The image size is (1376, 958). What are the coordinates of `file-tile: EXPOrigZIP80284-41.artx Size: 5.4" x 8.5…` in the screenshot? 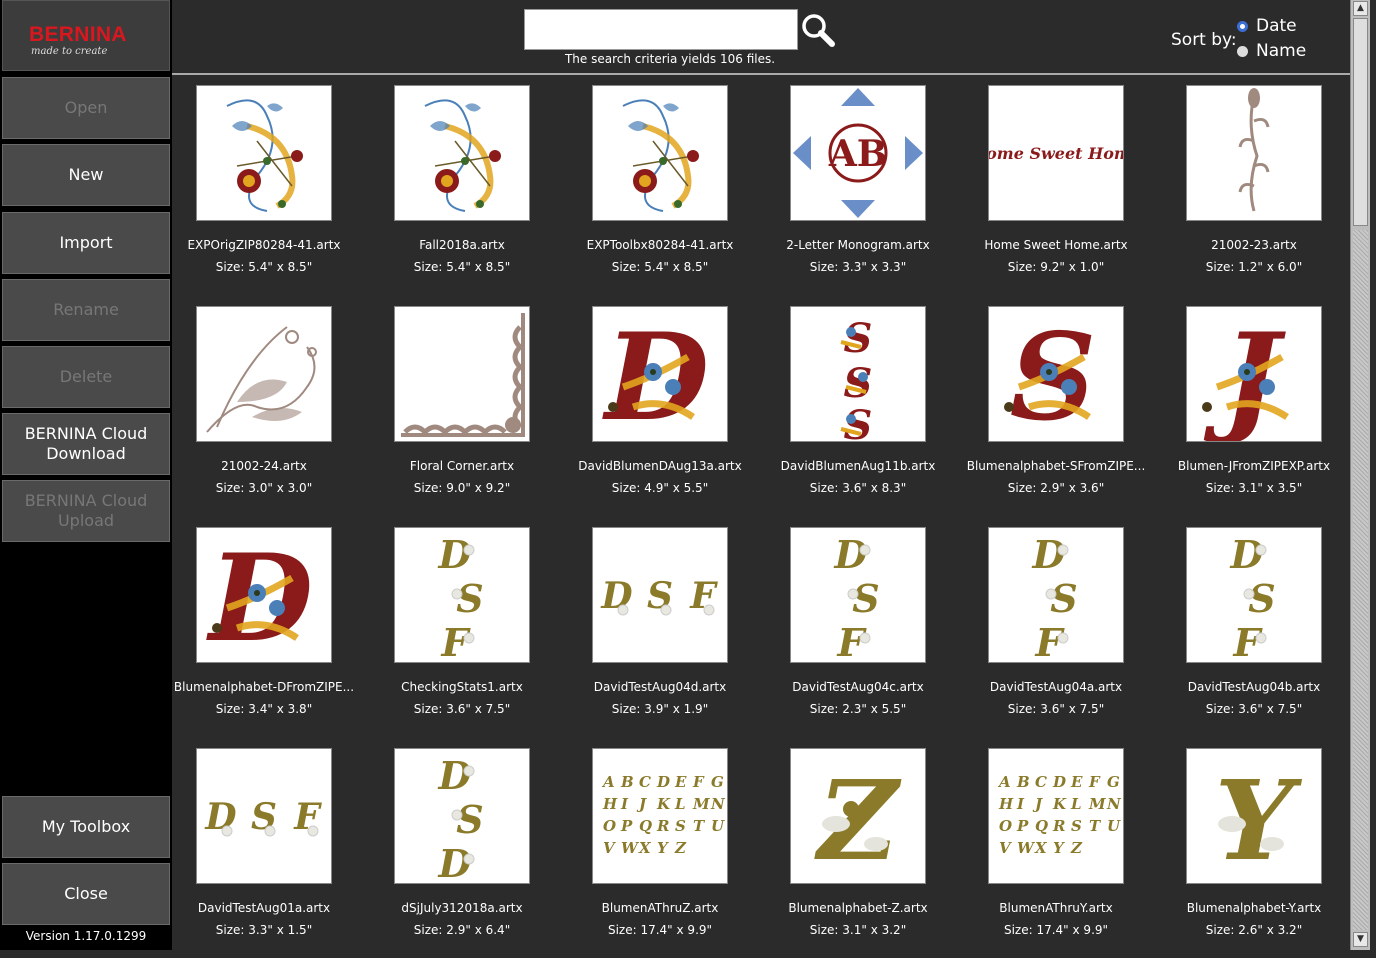 It's located at (270, 190).